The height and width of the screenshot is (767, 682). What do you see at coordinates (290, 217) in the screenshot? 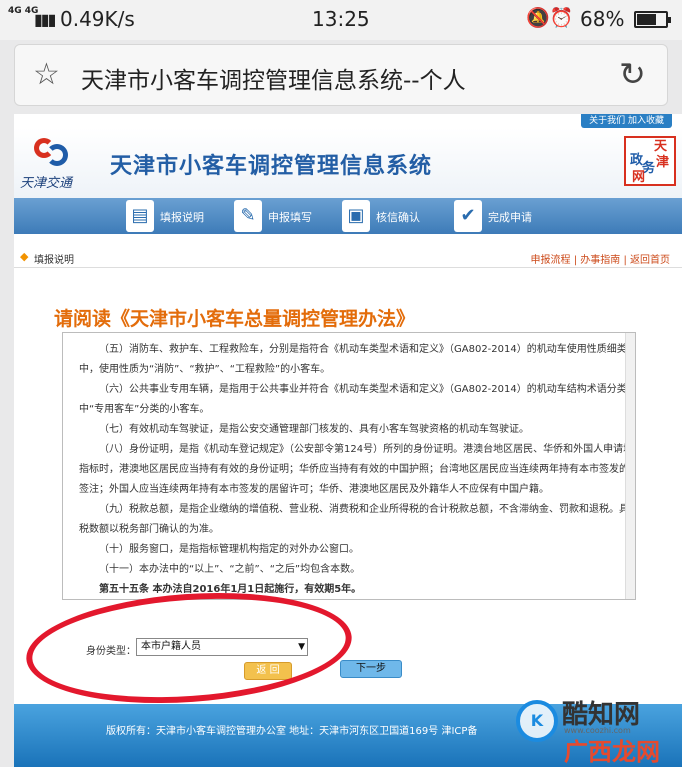
I see `step-label: 申报填写` at bounding box center [290, 217].